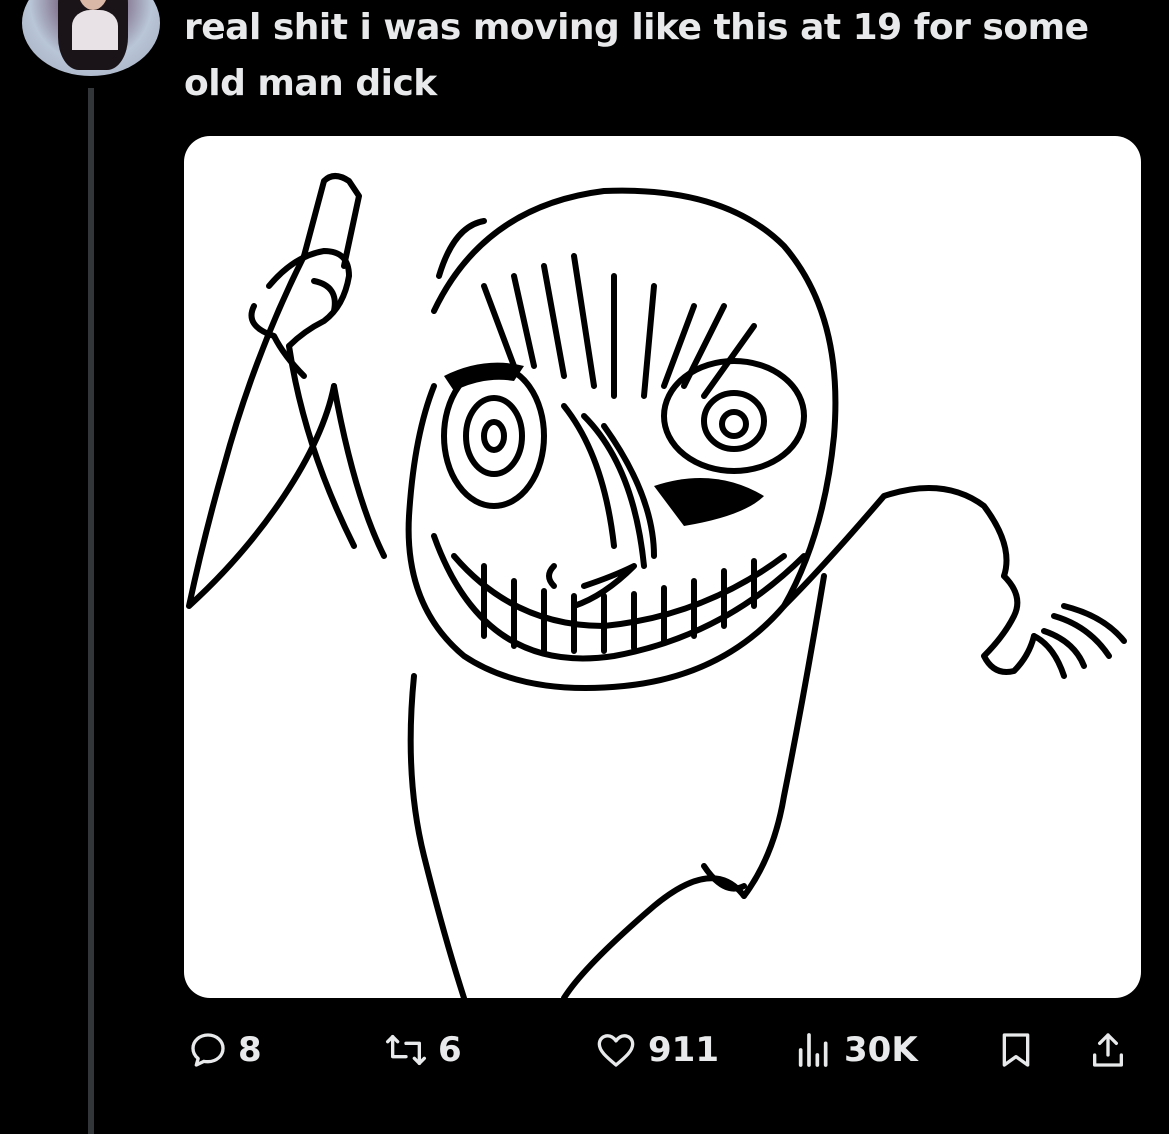  I want to click on bookmark-button, so click(1016, 1050).